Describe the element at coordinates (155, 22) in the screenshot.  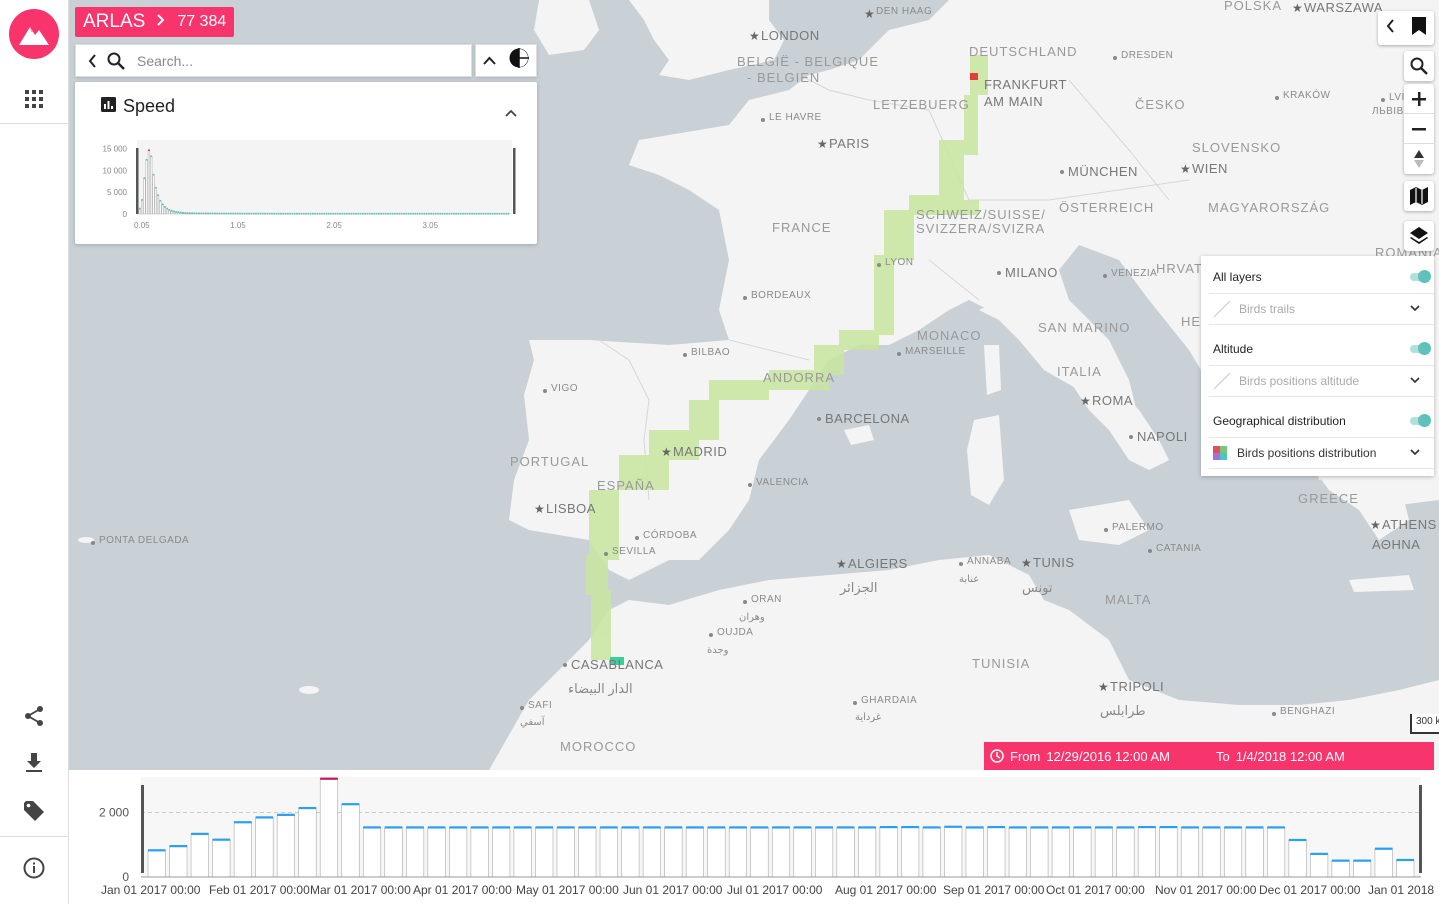
I see `breadcrumb: ARLAS 77 384` at that location.